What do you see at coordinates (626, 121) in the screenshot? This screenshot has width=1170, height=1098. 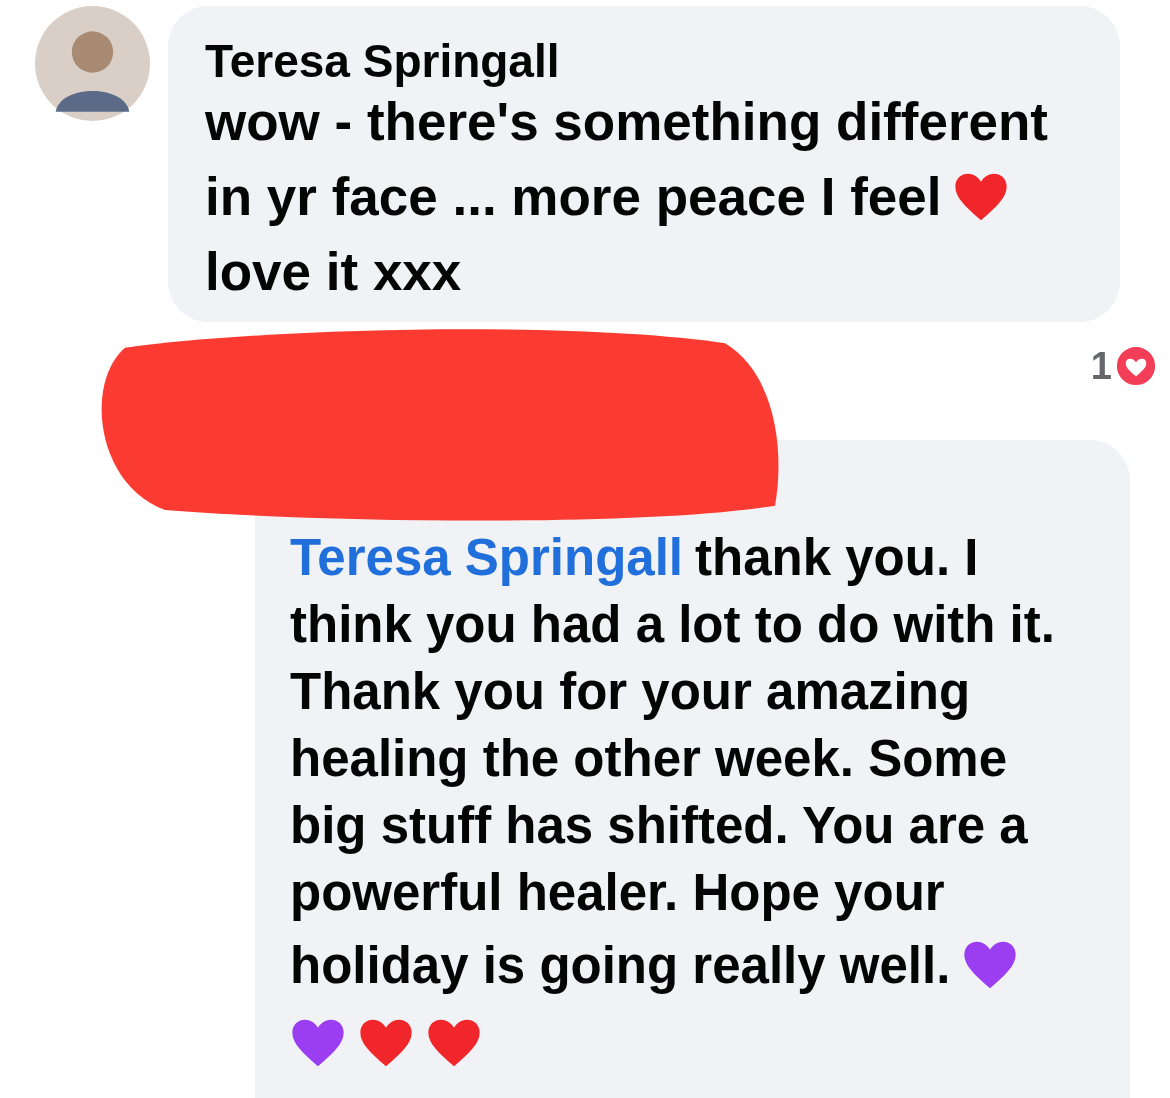 I see `comment-text: wow - there's something different` at bounding box center [626, 121].